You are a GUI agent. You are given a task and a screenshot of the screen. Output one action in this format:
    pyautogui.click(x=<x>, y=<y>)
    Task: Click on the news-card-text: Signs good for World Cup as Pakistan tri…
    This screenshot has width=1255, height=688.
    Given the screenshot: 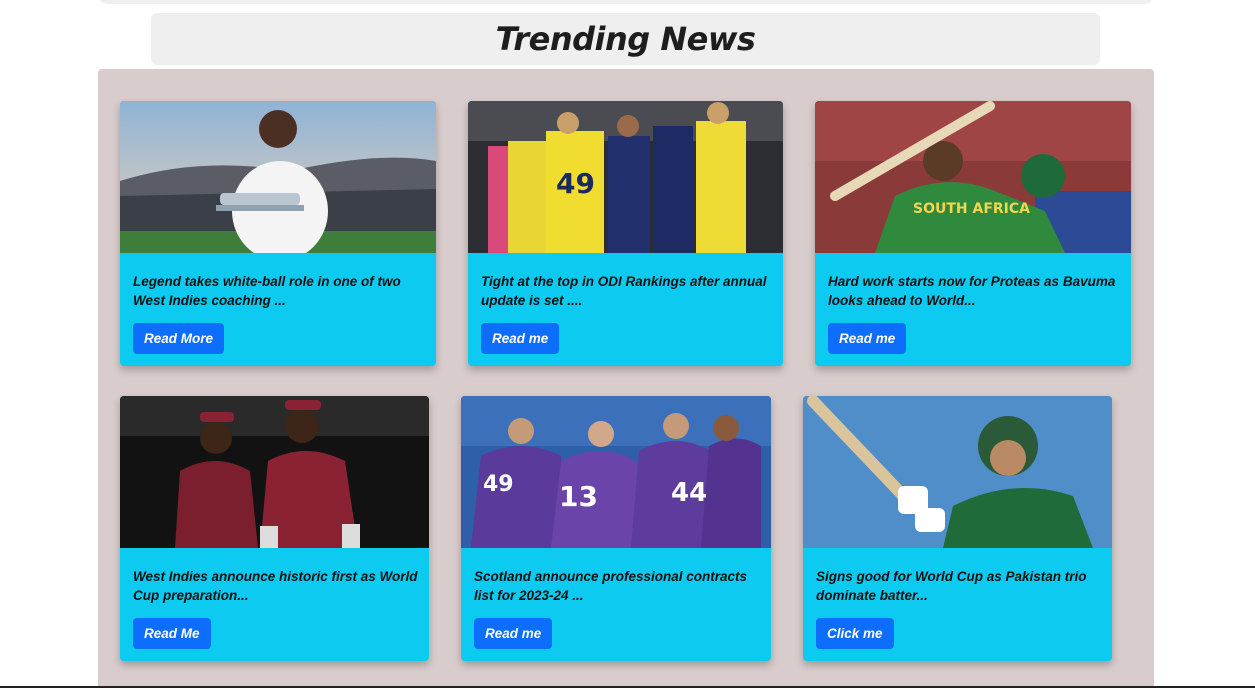 What is the action you would take?
    pyautogui.click(x=951, y=586)
    